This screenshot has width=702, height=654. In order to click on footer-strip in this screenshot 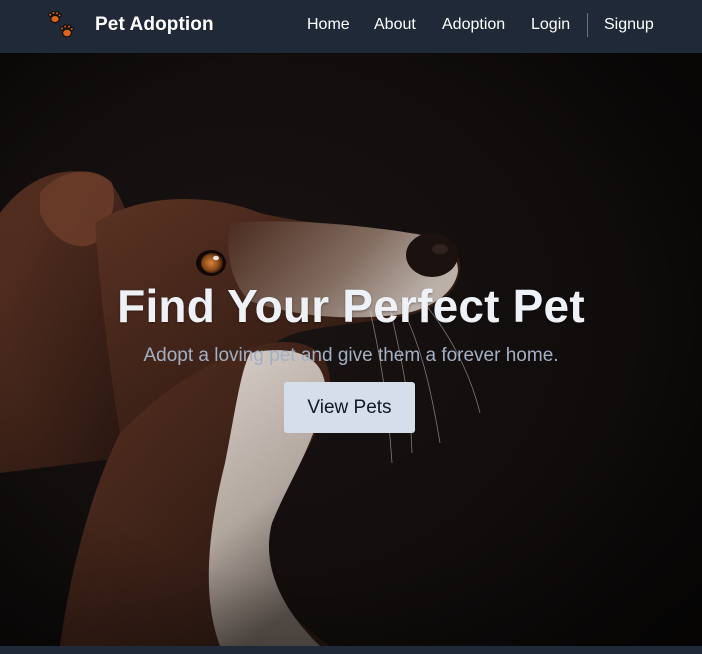, I will do `click(351, 650)`.